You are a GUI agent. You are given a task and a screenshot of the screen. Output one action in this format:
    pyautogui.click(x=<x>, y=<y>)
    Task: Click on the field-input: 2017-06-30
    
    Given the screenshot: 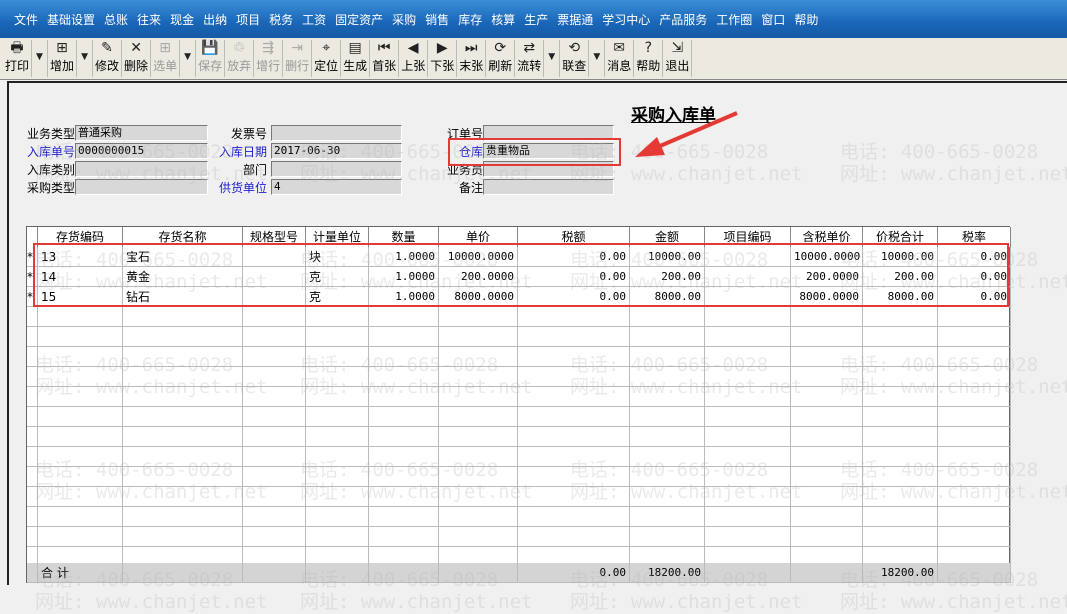 What is the action you would take?
    pyautogui.click(x=336, y=151)
    